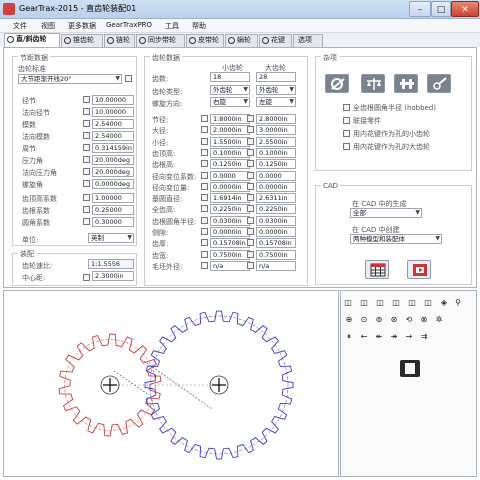  I want to click on pinion-row-field: 0.1250in, so click(230, 164).